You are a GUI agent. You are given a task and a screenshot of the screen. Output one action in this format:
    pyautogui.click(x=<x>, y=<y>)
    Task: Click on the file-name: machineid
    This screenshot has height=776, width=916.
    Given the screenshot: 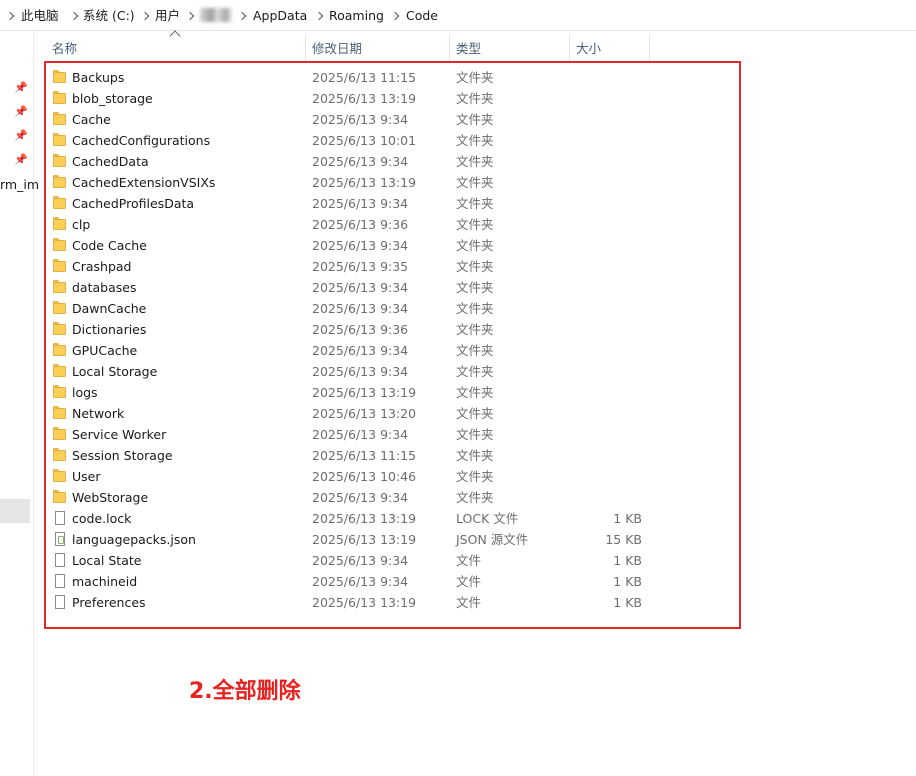 What is the action you would take?
    pyautogui.click(x=105, y=581)
    